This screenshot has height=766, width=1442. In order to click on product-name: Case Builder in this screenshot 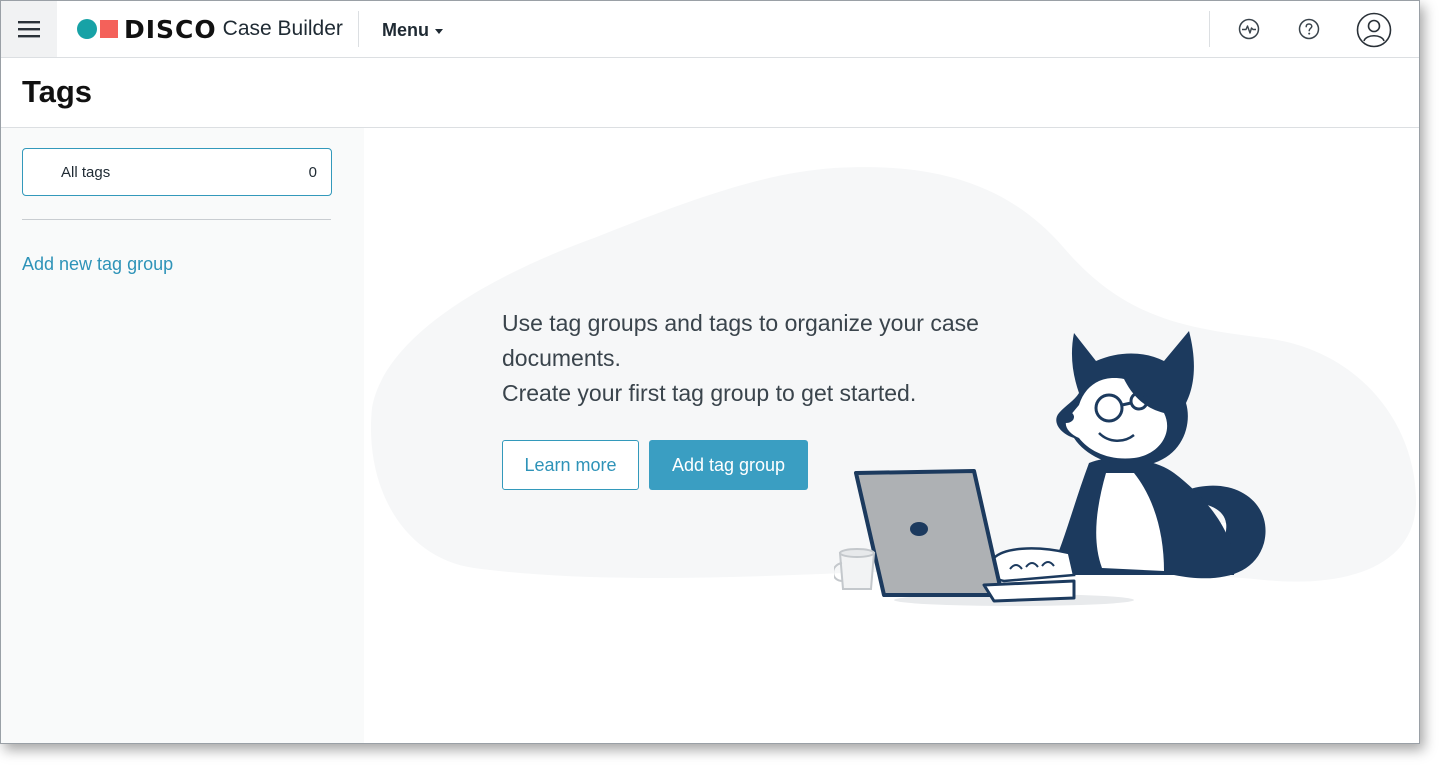, I will do `click(282, 28)`.